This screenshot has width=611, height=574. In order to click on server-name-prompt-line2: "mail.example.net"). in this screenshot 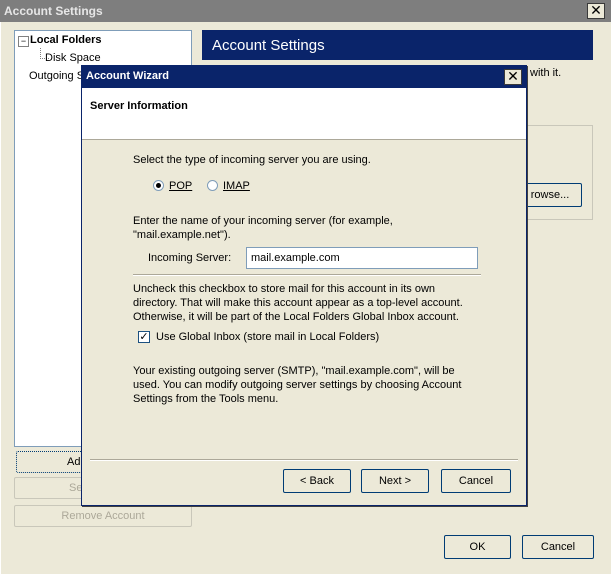, I will do `click(182, 235)`.